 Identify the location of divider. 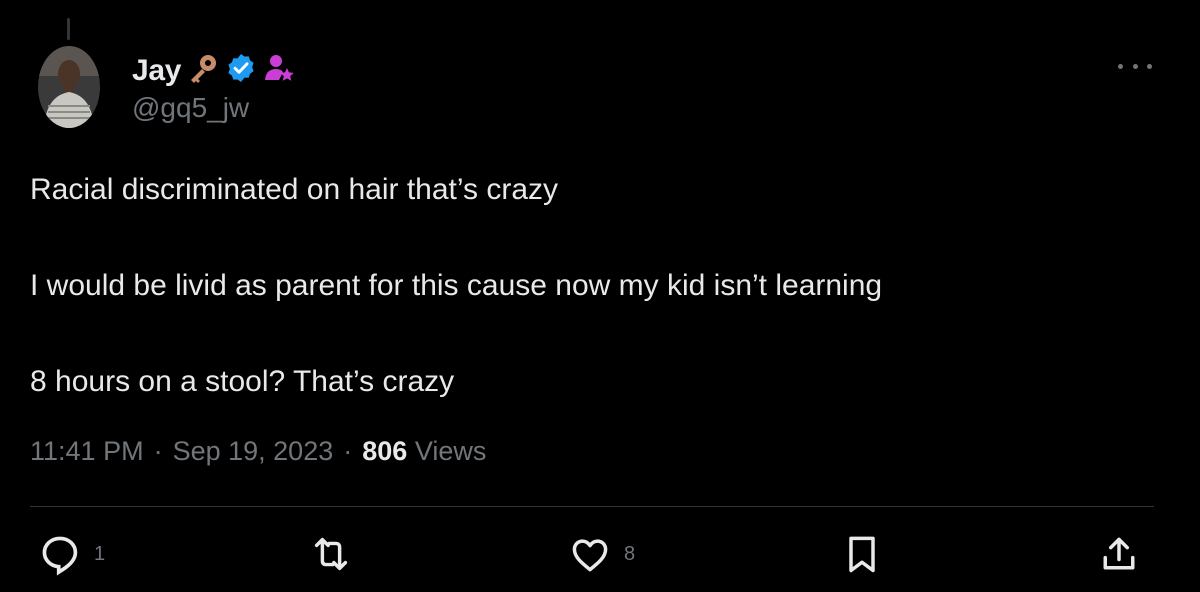
(592, 506).